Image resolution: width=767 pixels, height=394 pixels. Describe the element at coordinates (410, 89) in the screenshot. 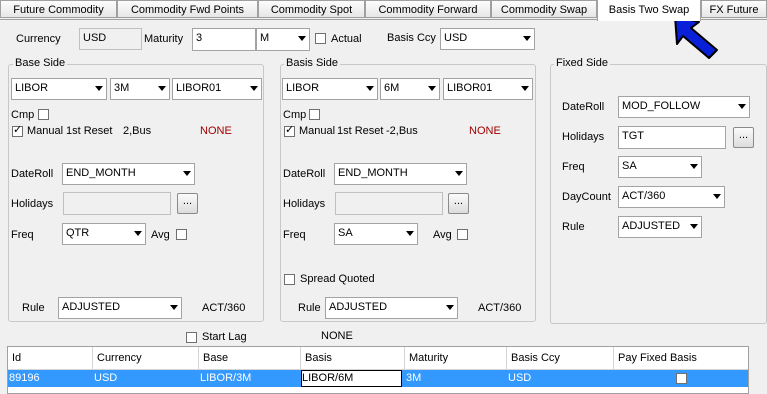

I see `basis-tenor-select: 6M` at that location.